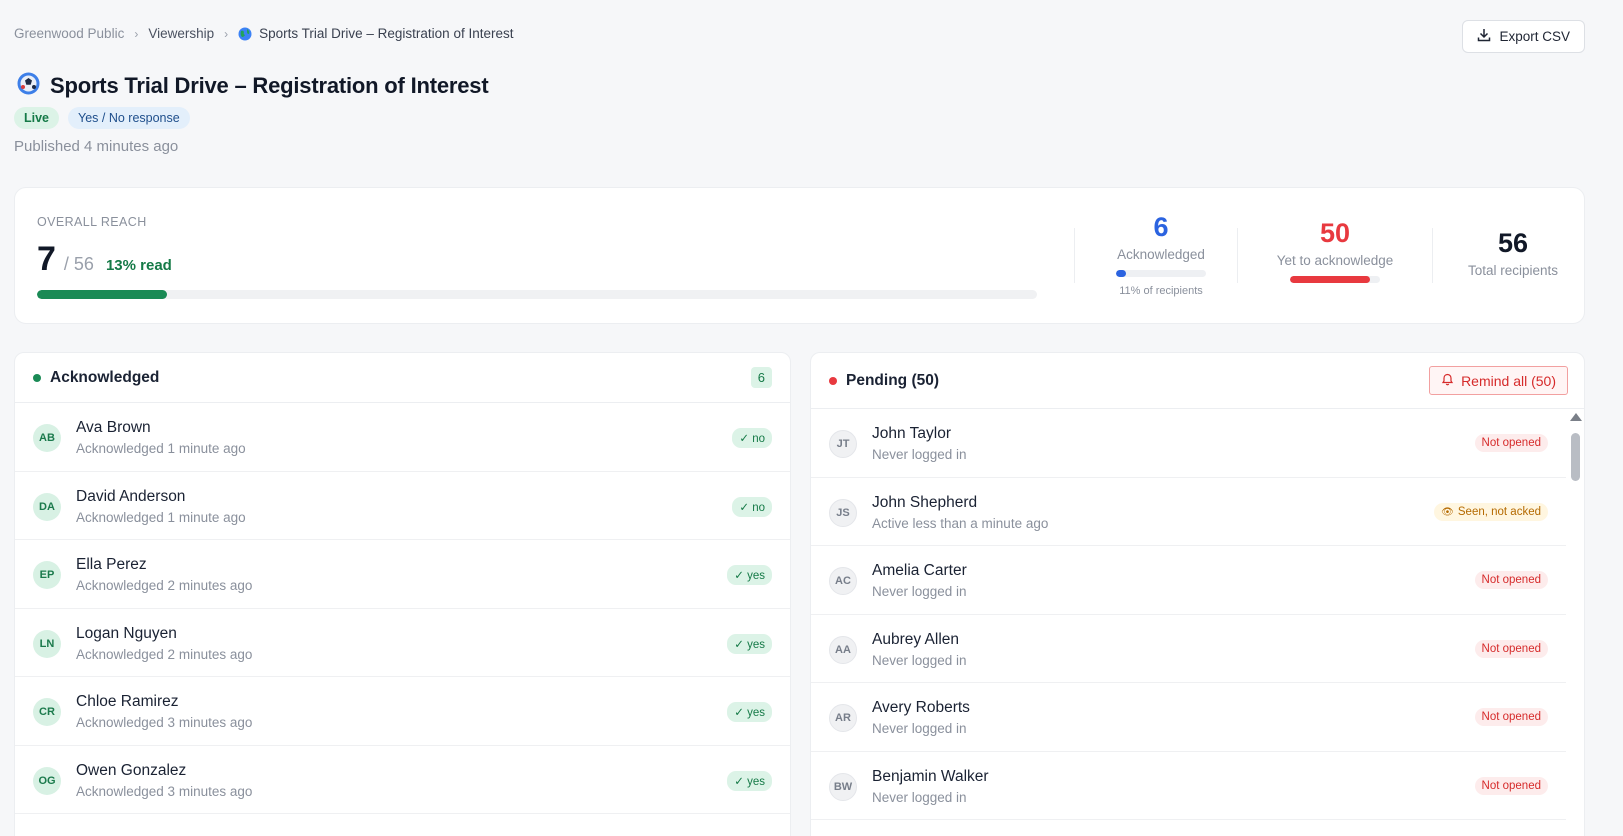 This screenshot has width=1623, height=836. Describe the element at coordinates (105, 377) in the screenshot. I see `acknowledged-panel-title: Acknowledged` at that location.